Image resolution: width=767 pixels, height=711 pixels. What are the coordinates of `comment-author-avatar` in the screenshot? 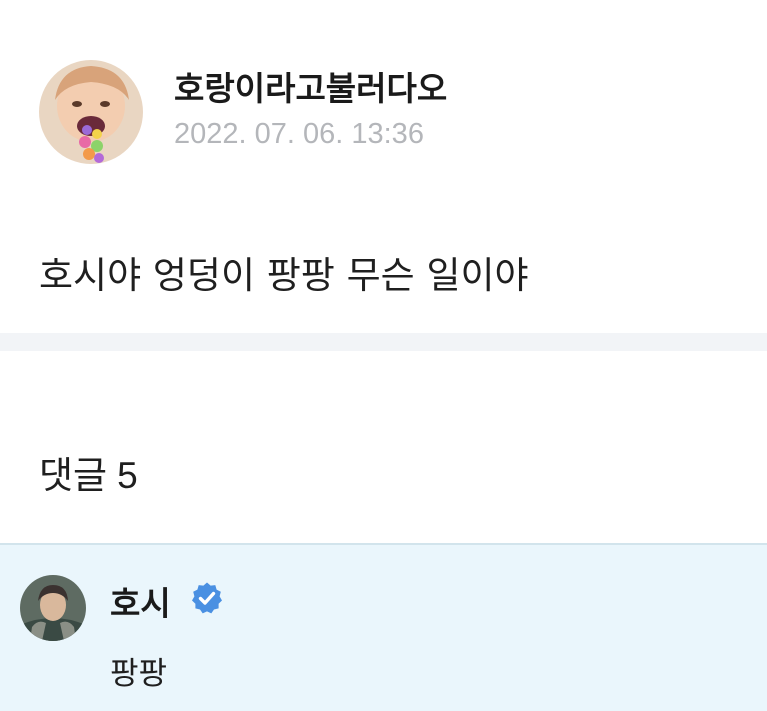 It's located at (53, 608).